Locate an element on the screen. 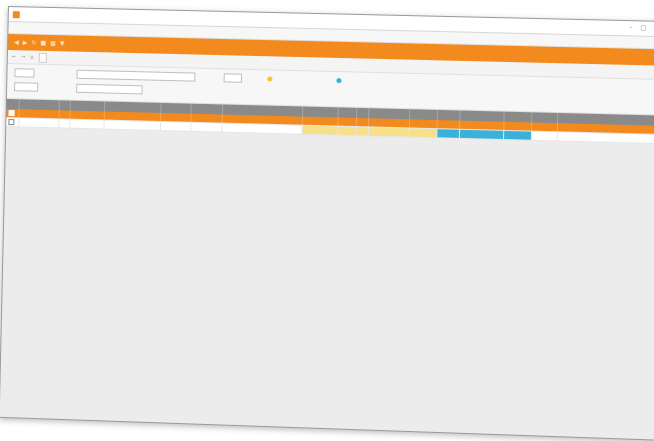 This screenshot has width=654, height=441. forward-icon: → is located at coordinates (23, 57).